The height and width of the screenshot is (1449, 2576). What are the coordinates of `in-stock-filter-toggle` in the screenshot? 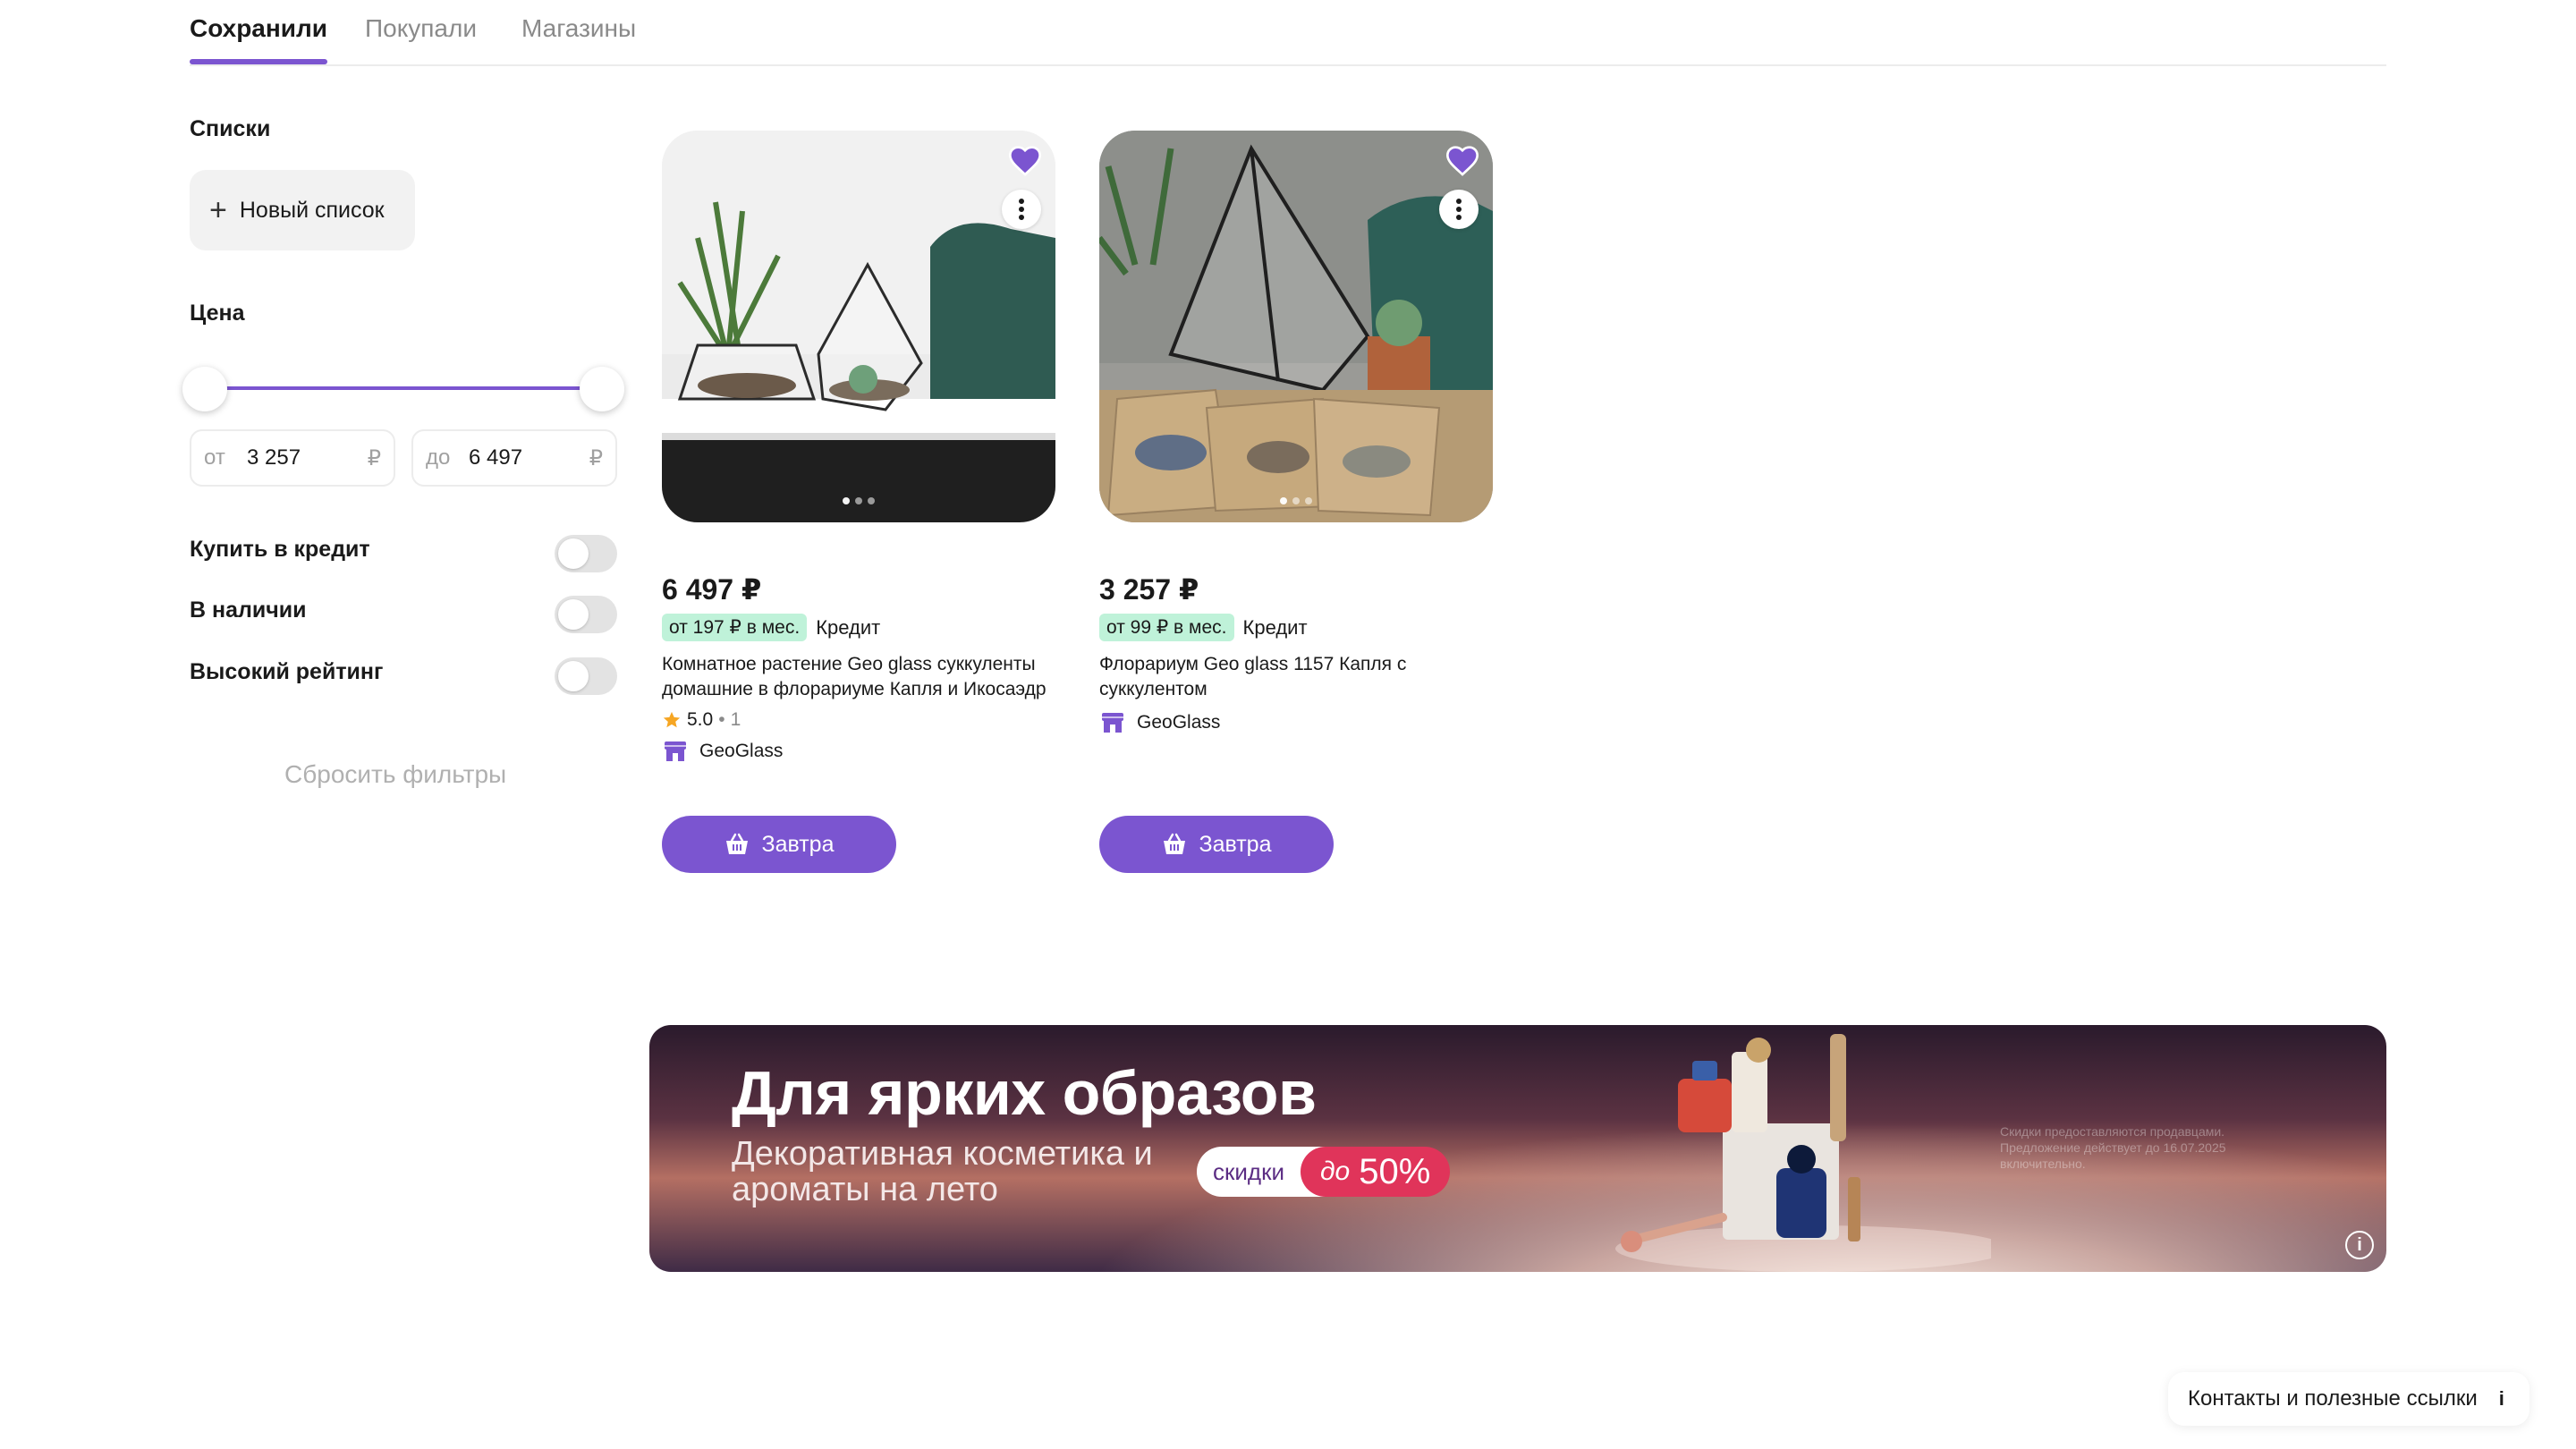 It's located at (586, 614).